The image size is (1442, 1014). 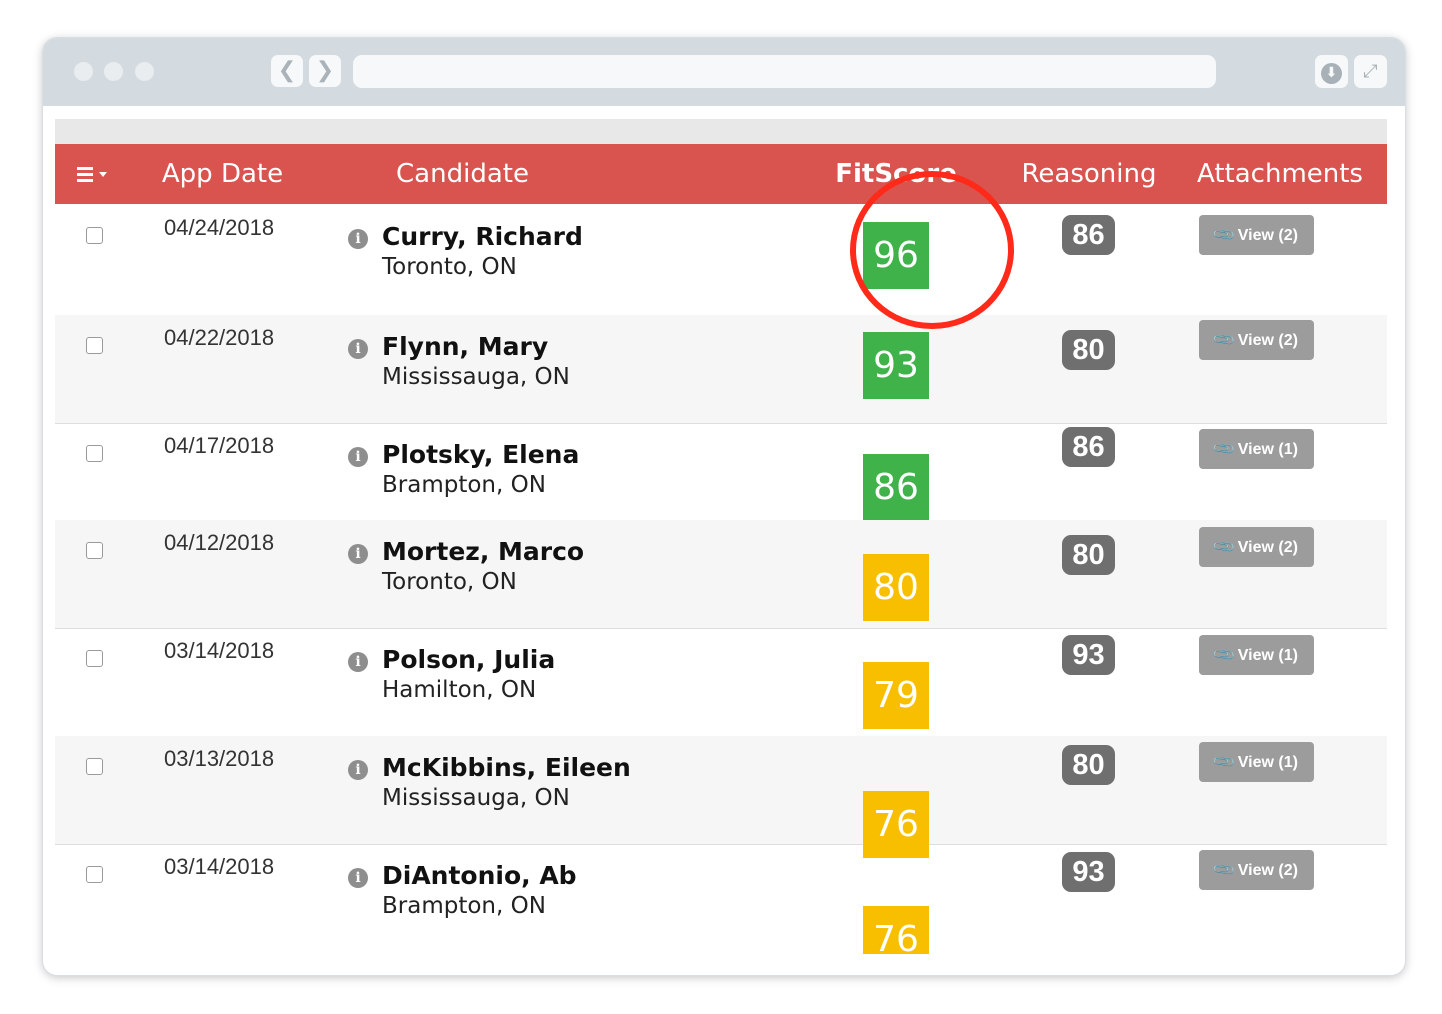 What do you see at coordinates (1280, 174) in the screenshot?
I see `header-attachments: Attachments` at bounding box center [1280, 174].